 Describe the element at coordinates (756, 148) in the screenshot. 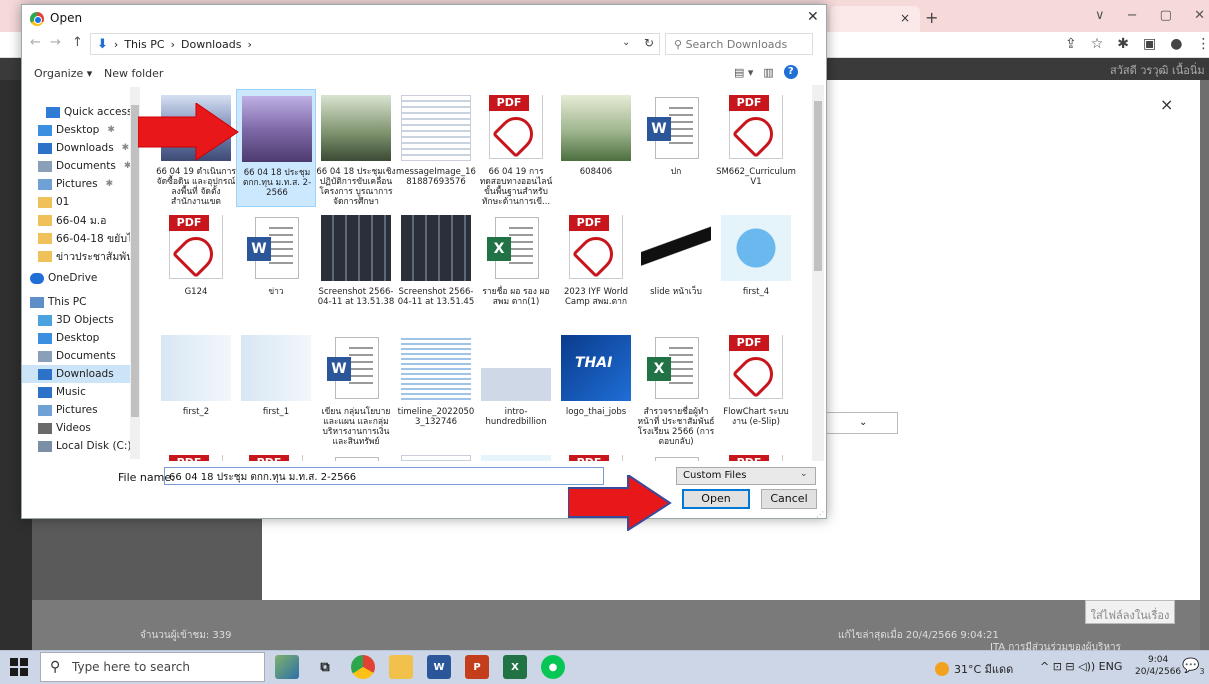

I see `file-tile: PDF SM662_CurriculumV1` at that location.